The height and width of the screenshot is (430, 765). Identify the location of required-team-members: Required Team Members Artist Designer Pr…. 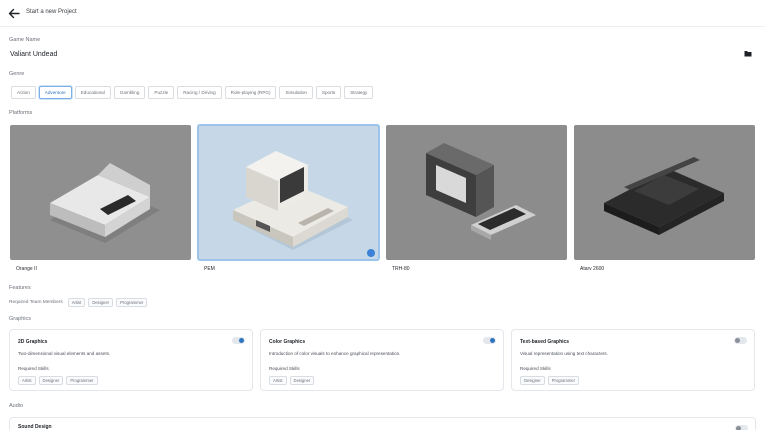
(78, 302).